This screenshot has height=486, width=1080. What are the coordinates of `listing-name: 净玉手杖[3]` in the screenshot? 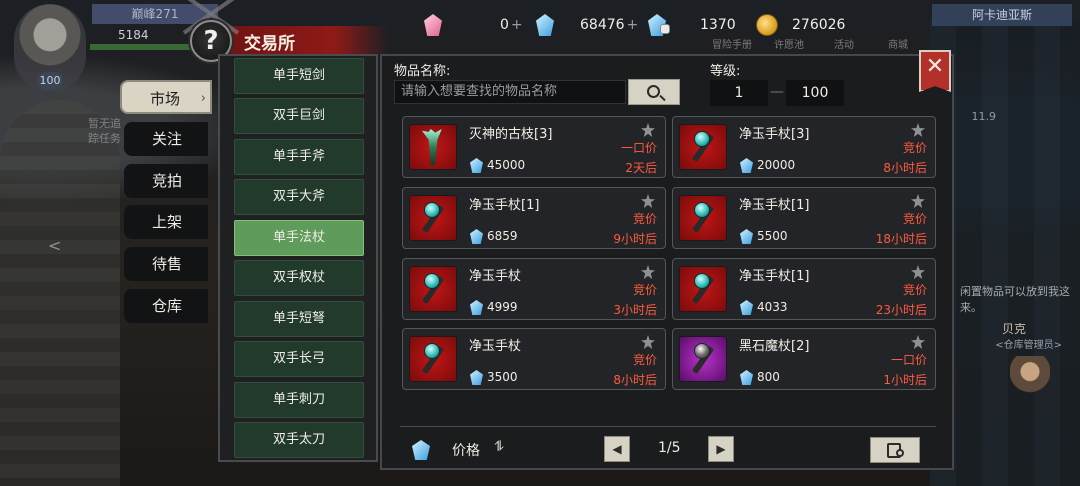 It's located at (774, 134).